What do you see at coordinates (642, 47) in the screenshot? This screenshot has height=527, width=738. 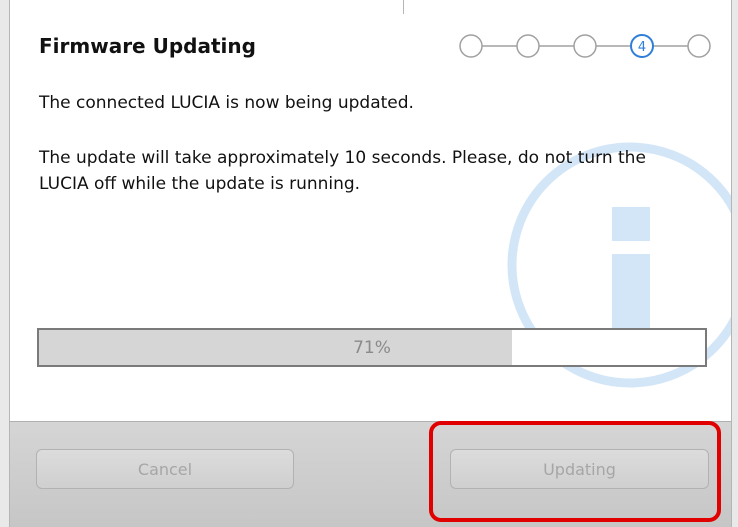 I see `step-current-label: 4` at bounding box center [642, 47].